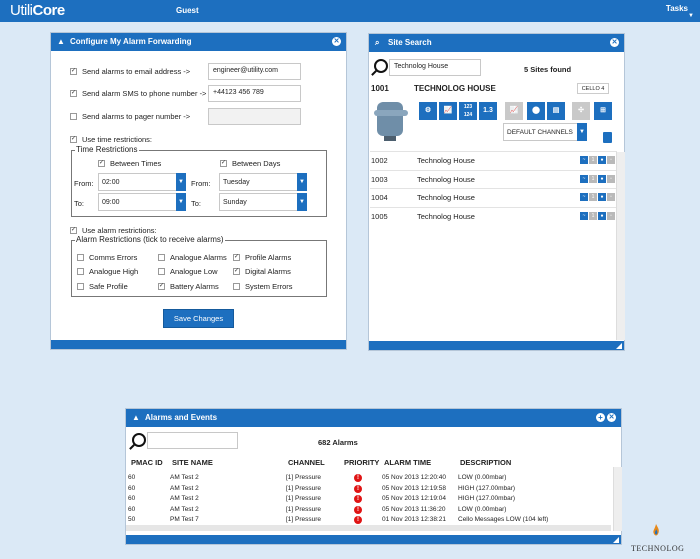 This screenshot has width=700, height=559. Describe the element at coordinates (428, 111) in the screenshot. I see `settings-icon: ⚙` at that location.